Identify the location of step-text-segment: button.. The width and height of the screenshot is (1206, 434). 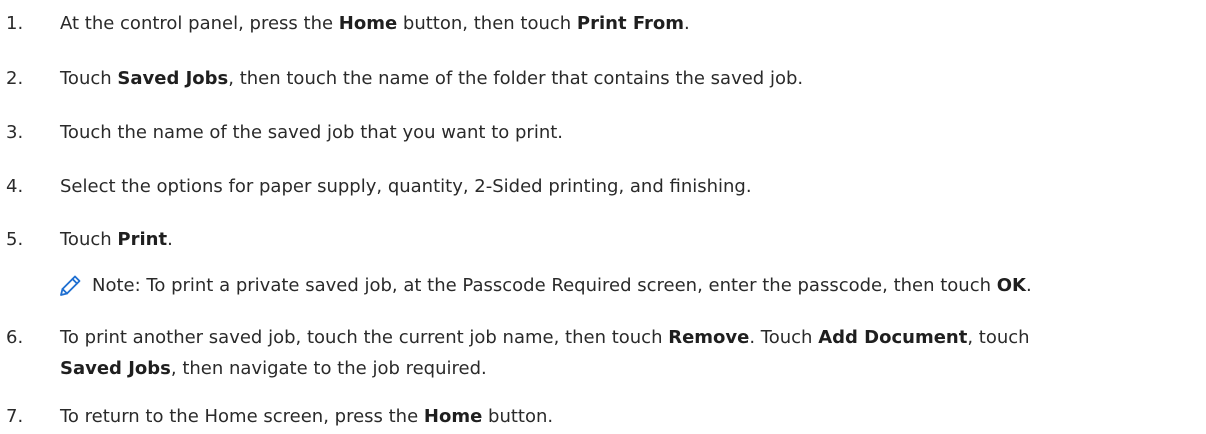
(518, 416).